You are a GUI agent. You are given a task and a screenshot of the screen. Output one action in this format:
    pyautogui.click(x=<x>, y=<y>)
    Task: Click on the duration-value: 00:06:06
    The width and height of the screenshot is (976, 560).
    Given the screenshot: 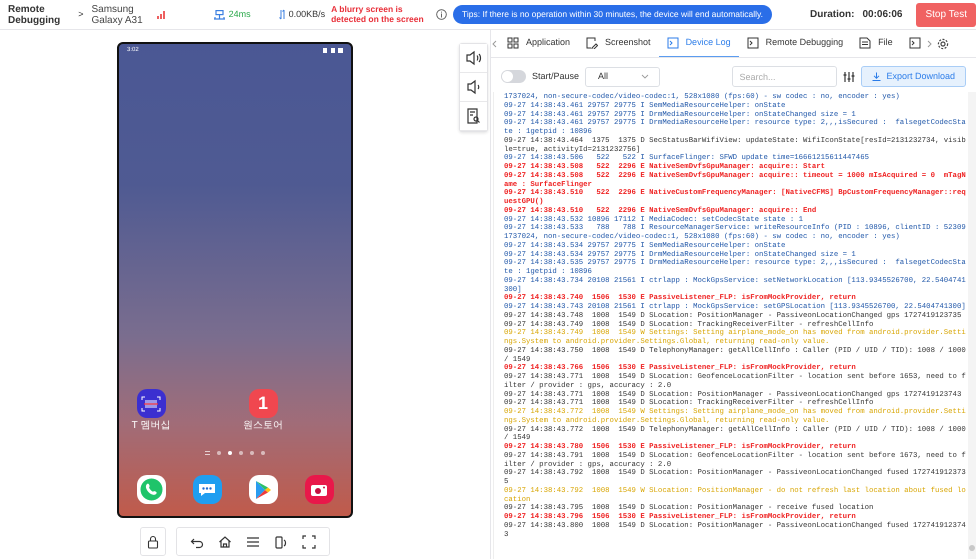 What is the action you would take?
    pyautogui.click(x=882, y=15)
    